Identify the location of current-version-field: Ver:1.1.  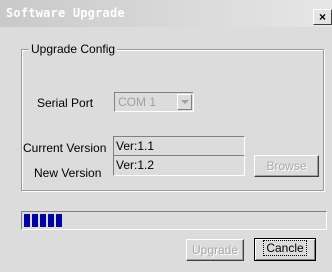
(179, 146).